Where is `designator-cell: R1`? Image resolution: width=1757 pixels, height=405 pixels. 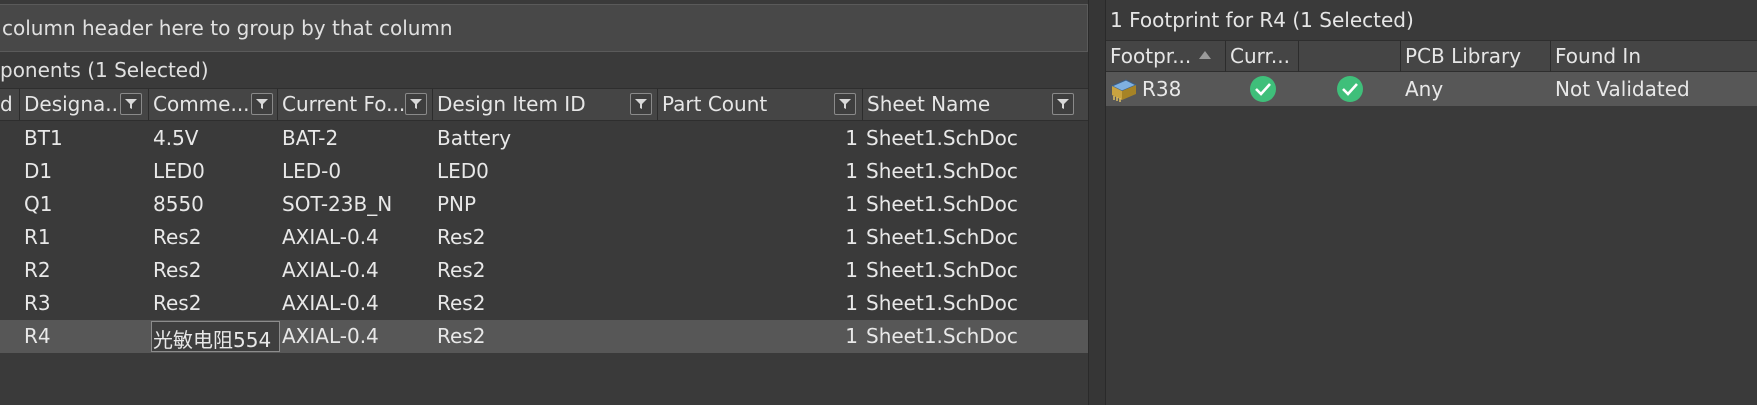
designator-cell: R1 is located at coordinates (37, 237).